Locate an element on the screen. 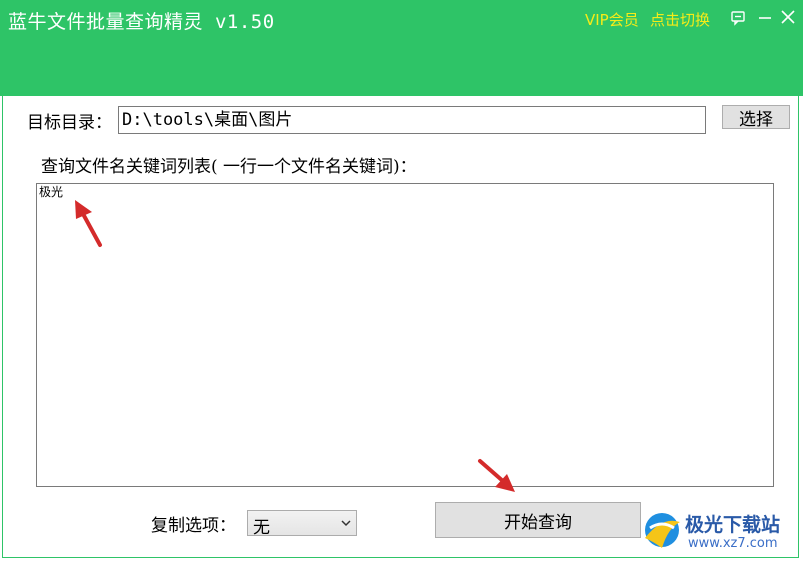 This screenshot has width=803, height=561. watermark-logo-icon is located at coordinates (662, 530).